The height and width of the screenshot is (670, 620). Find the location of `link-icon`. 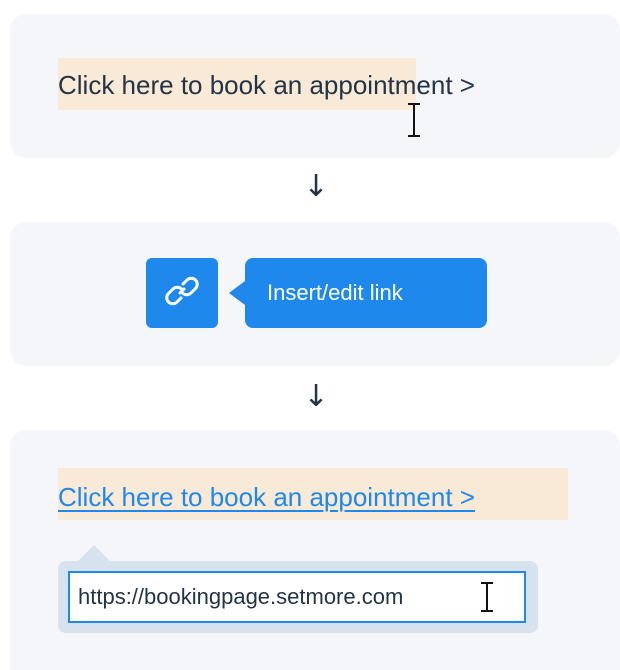

link-icon is located at coordinates (182, 293).